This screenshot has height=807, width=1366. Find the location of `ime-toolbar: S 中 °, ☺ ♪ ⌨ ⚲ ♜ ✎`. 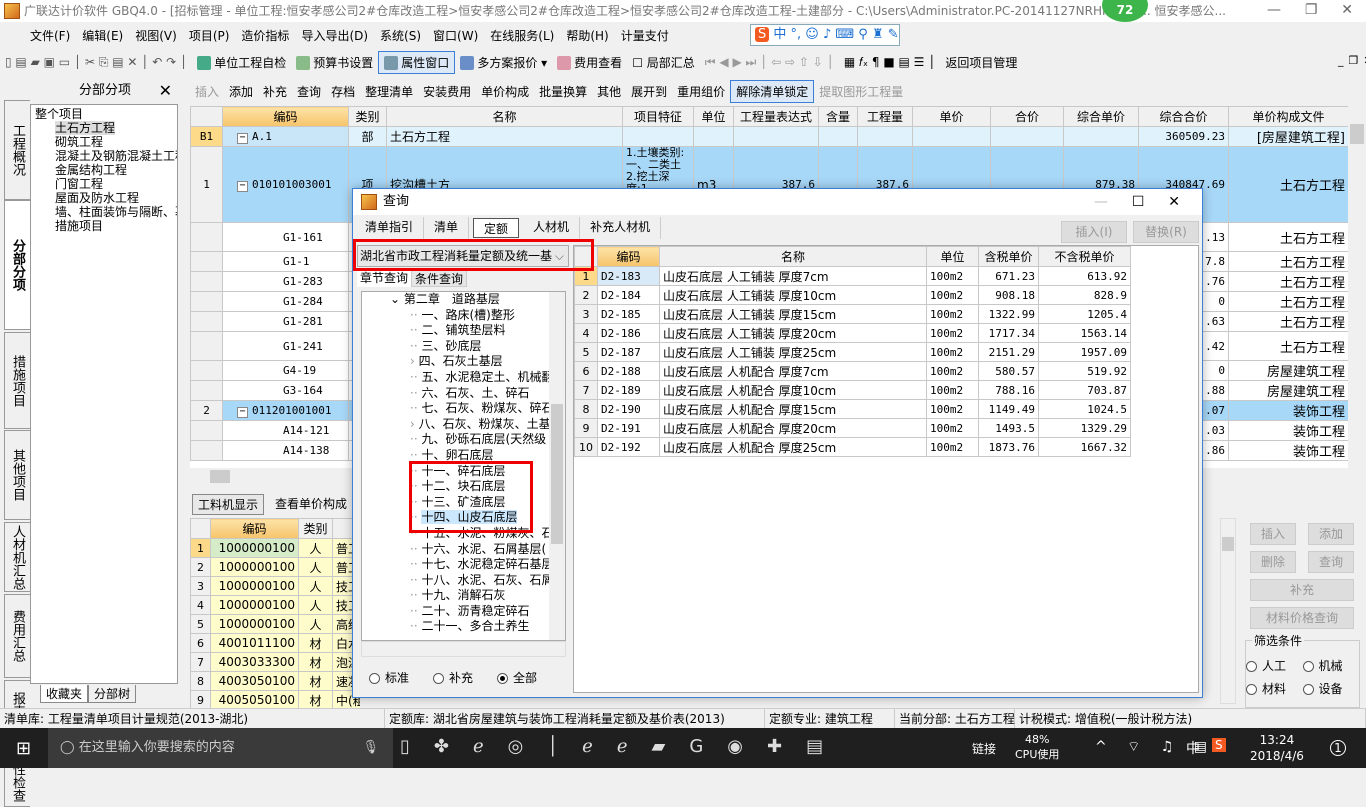

ime-toolbar: S 中 °, ☺ ♪ ⌨ ⚲ ♜ ✎ is located at coordinates (825, 35).